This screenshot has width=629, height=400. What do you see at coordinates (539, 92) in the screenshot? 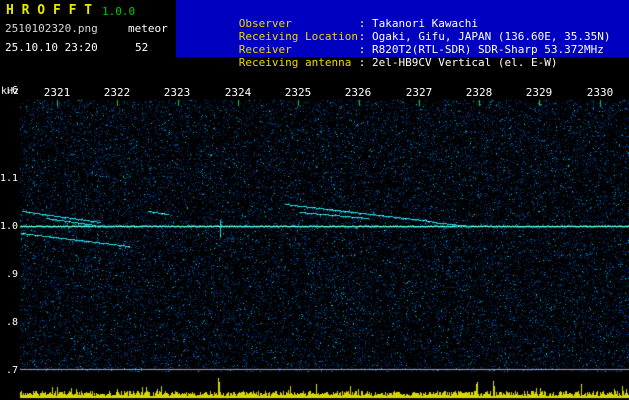
I see `time-tick-label: 2329` at bounding box center [539, 92].